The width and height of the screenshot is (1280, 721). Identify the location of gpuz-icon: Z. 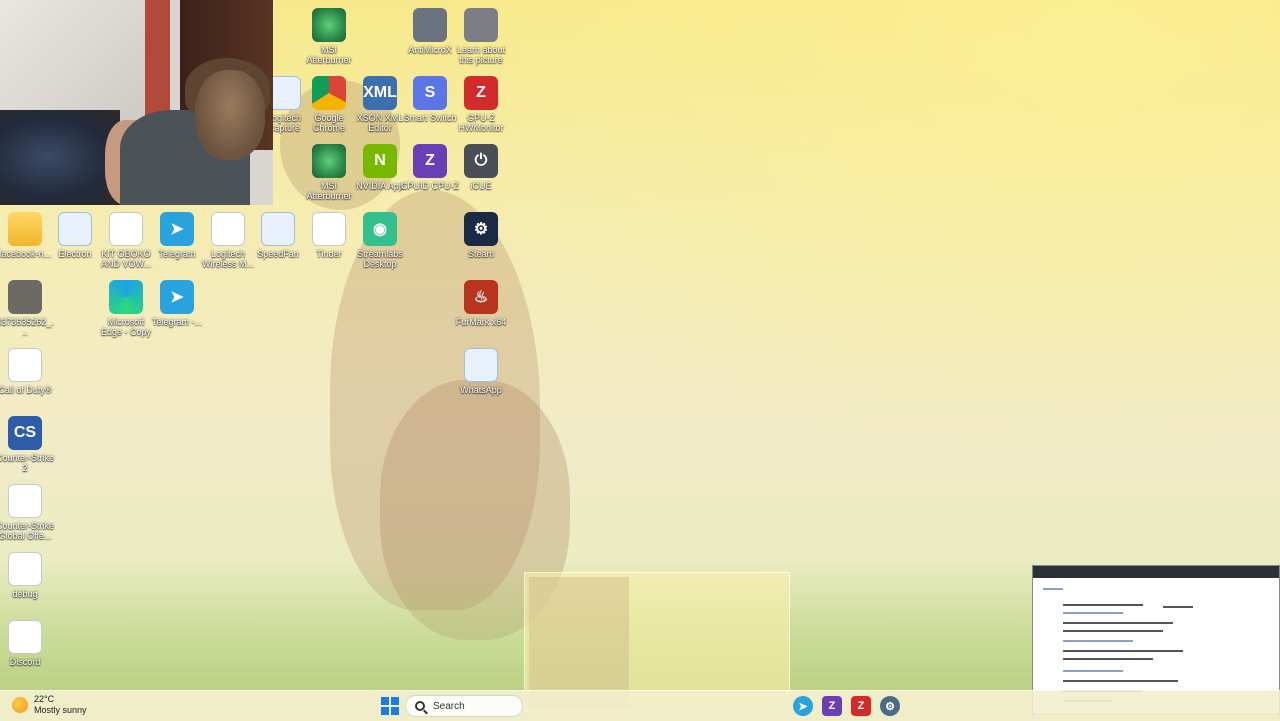
(481, 93).